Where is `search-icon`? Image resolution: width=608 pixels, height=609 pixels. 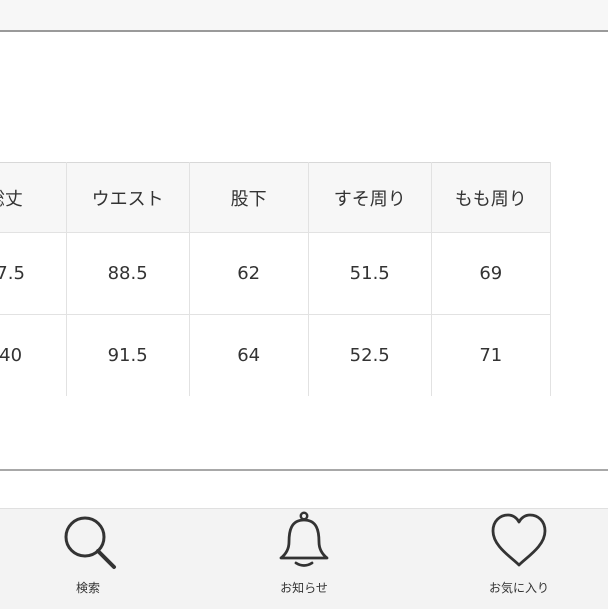 search-icon is located at coordinates (90, 542).